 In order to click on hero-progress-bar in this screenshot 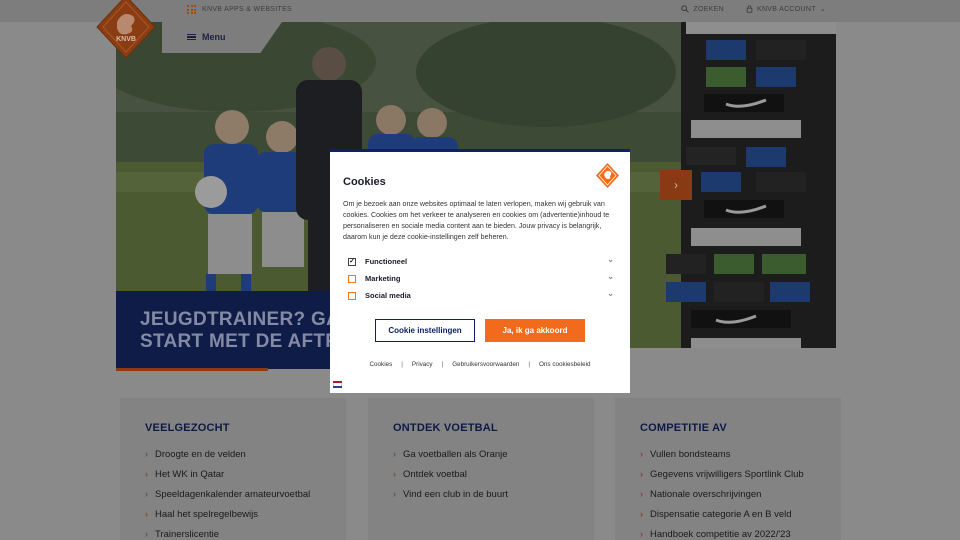, I will do `click(192, 369)`.